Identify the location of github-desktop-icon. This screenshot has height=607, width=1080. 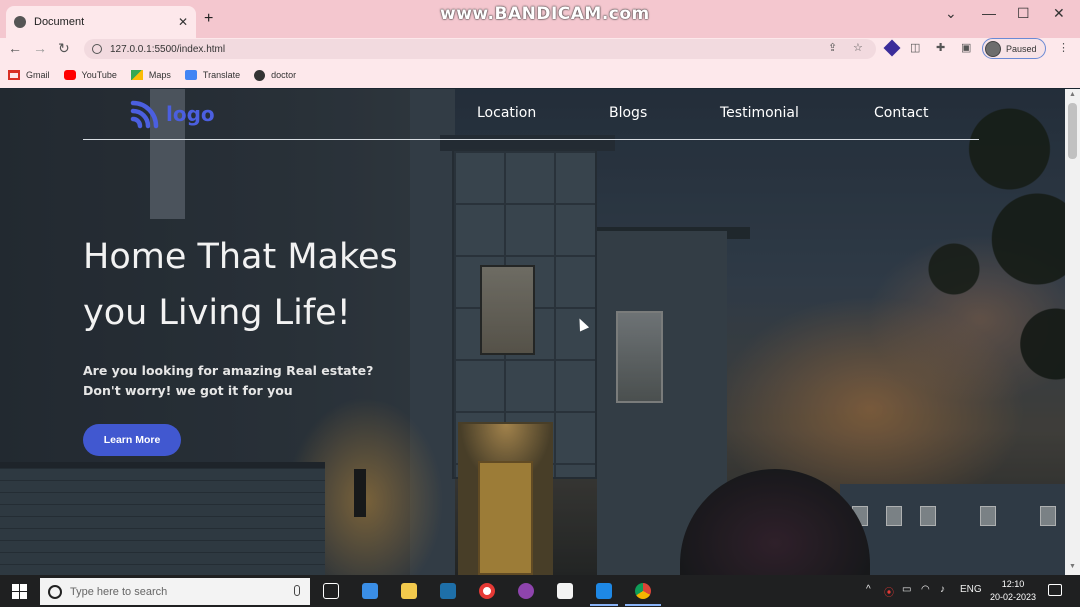
(526, 591).